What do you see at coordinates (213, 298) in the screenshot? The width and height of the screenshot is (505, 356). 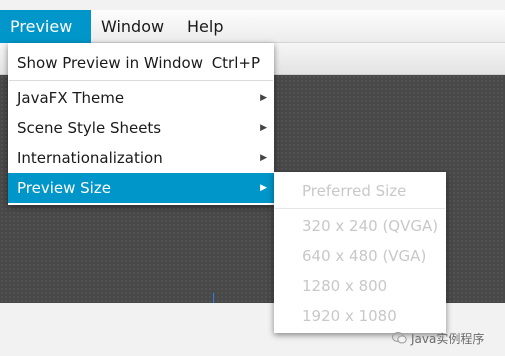 I see `text-cursor-mark` at bounding box center [213, 298].